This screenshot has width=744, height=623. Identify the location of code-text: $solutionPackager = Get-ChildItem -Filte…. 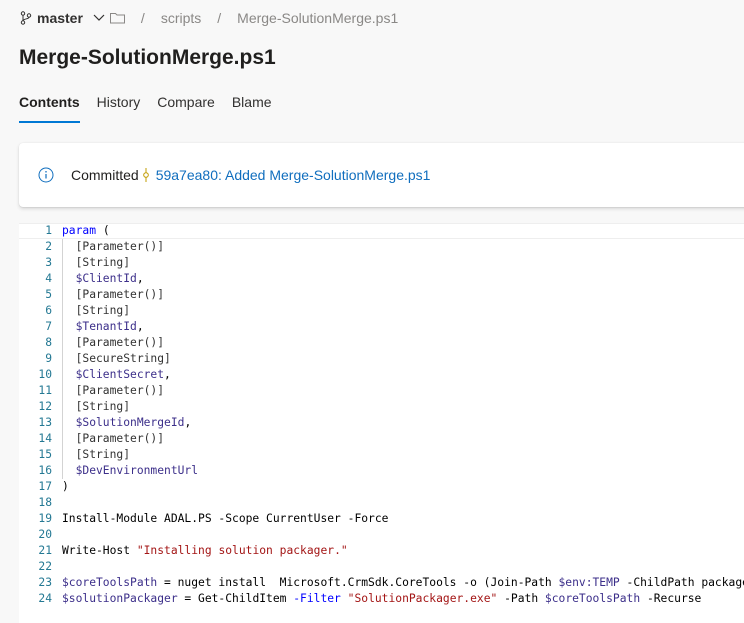
(381, 599).